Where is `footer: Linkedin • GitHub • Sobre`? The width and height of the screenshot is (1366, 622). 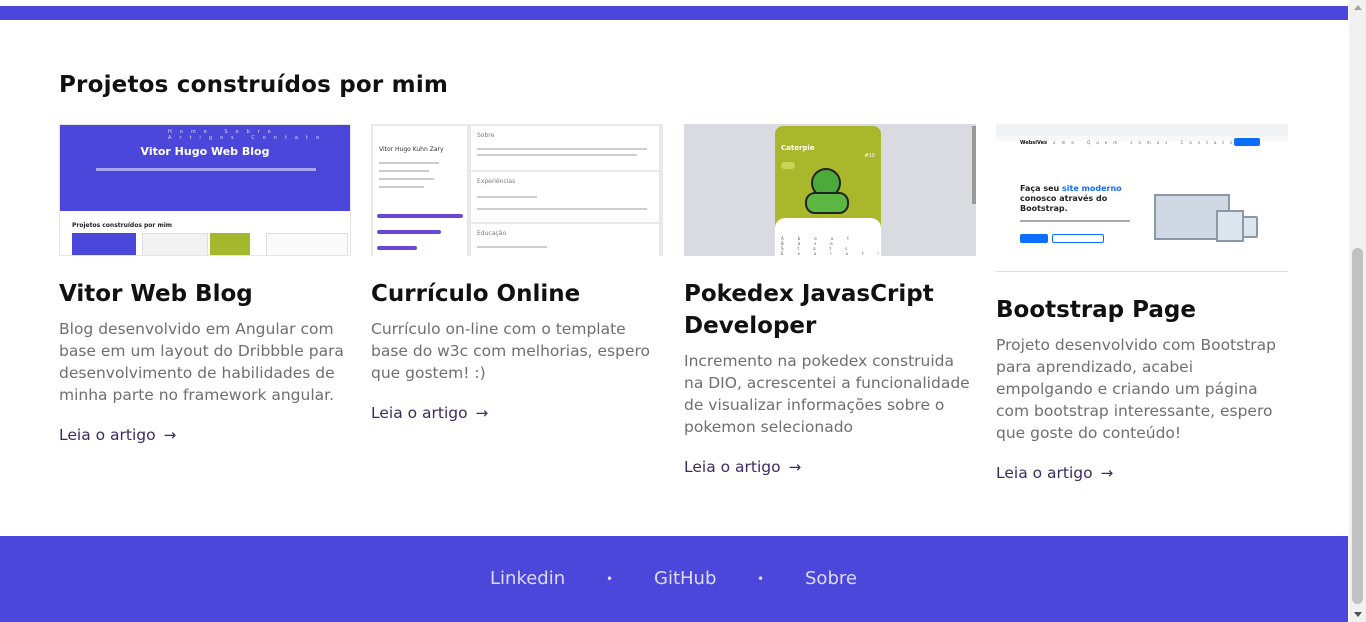
footer: Linkedin • GitHub • Sobre is located at coordinates (674, 579).